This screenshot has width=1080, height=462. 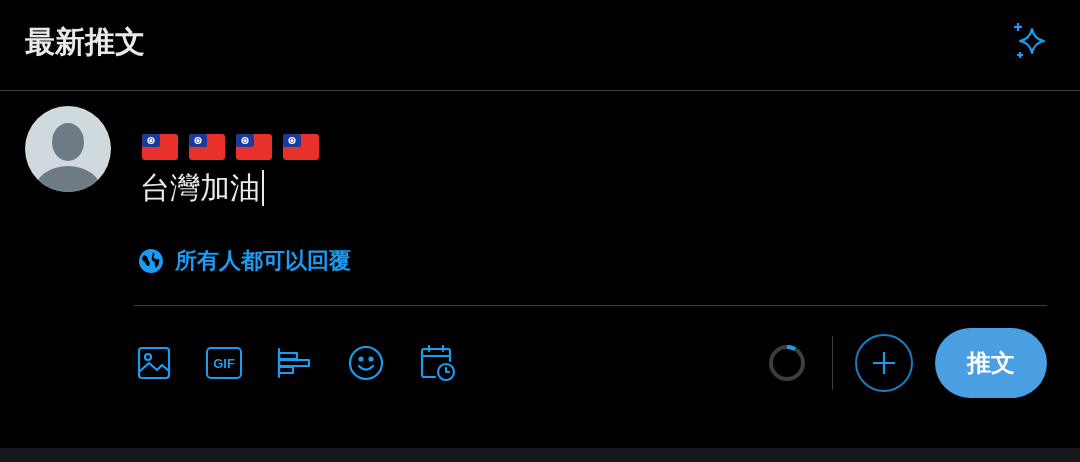 I want to click on add-button, so click(x=884, y=363).